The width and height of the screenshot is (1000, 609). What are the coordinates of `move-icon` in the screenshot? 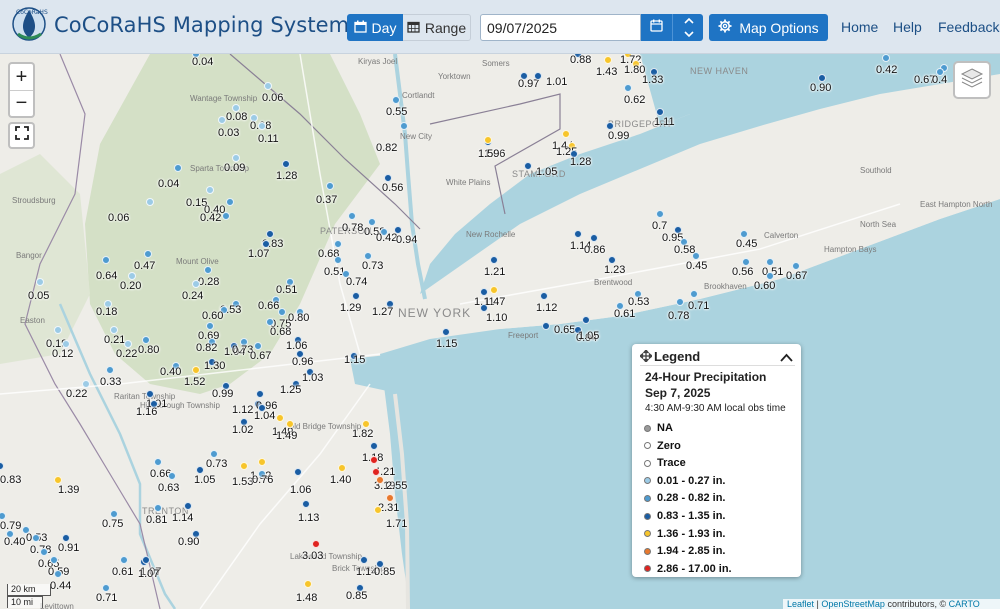 It's located at (646, 357).